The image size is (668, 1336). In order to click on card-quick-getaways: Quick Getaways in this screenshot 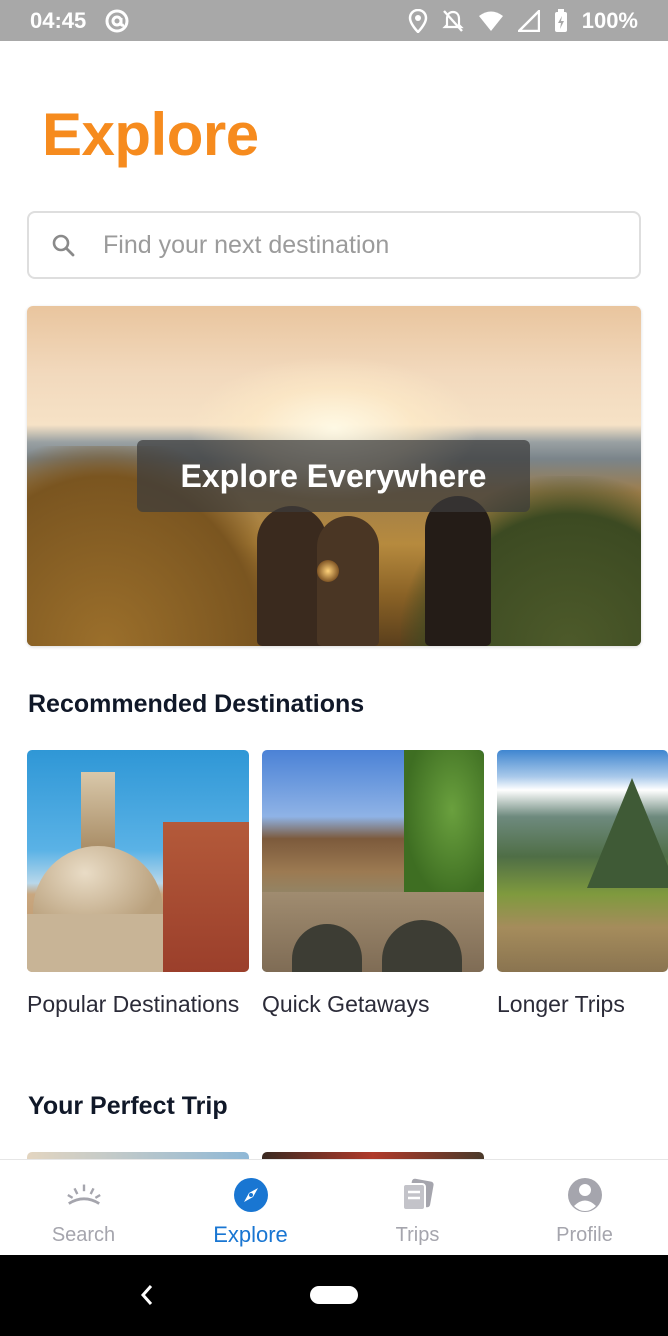, I will do `click(373, 885)`.